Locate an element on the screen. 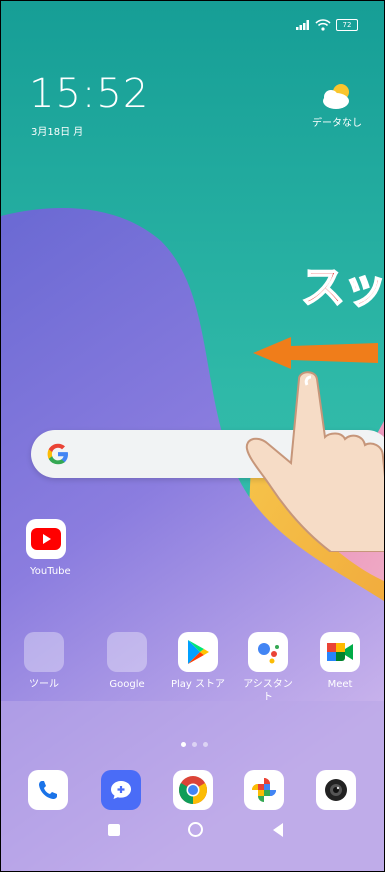 Image resolution: width=385 pixels, height=872 pixels. google-label: Google is located at coordinates (127, 684).